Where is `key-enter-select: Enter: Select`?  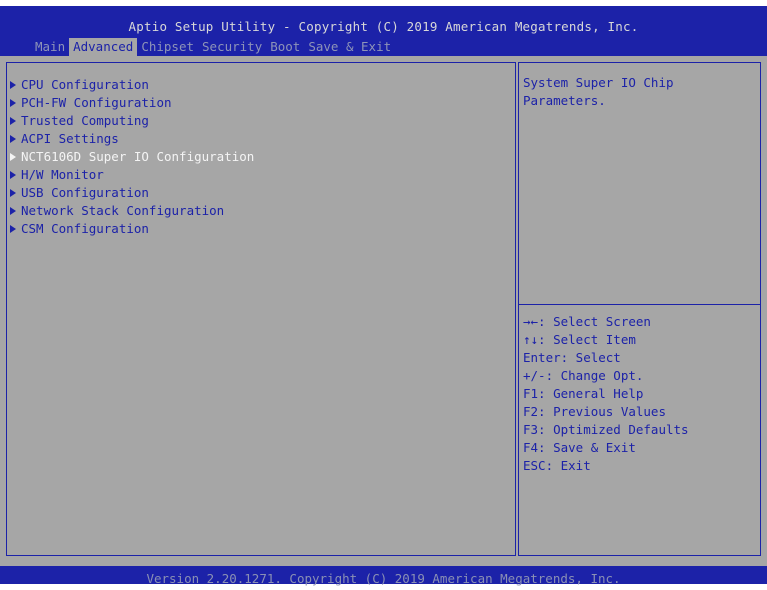
key-enter-select: Enter: Select is located at coordinates (572, 357).